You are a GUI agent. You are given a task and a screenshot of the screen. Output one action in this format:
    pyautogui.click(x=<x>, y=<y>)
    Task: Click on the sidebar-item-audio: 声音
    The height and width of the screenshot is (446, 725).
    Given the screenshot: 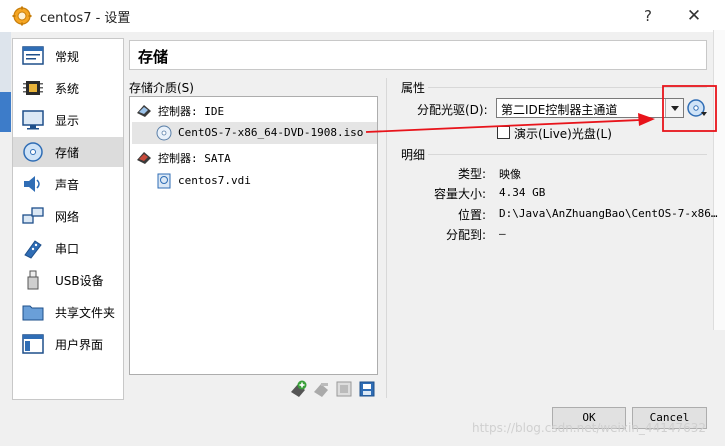 What is the action you would take?
    pyautogui.click(x=68, y=184)
    